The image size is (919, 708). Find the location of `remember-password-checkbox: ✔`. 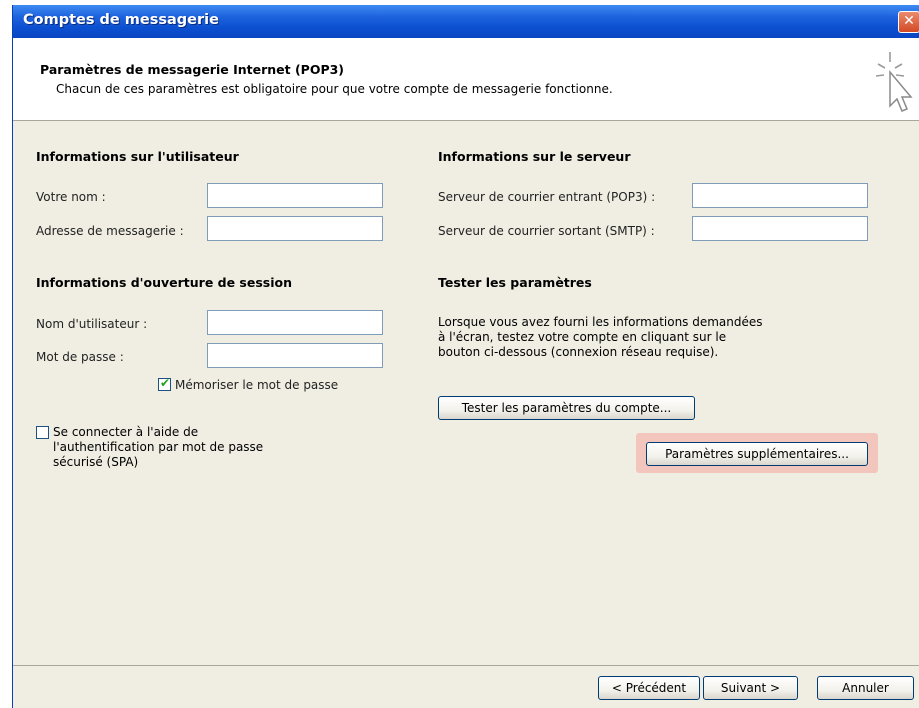

remember-password-checkbox: ✔ is located at coordinates (164, 383).